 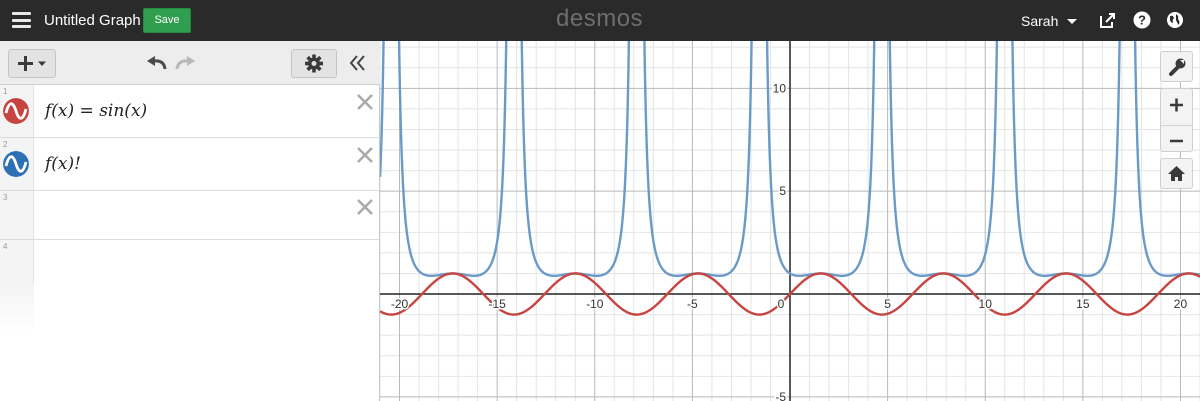 What do you see at coordinates (189, 164) in the screenshot?
I see `expression-row-2: 2 f(x)!` at bounding box center [189, 164].